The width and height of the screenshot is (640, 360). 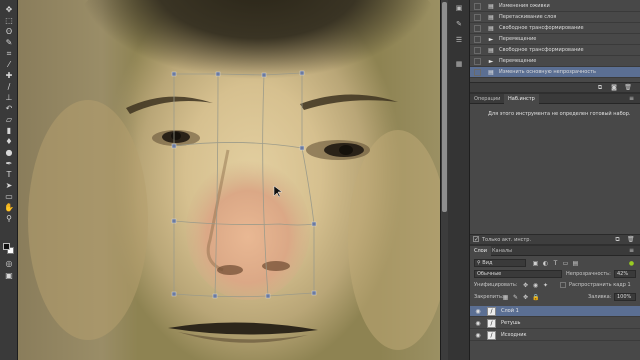 I want to click on brush-panel-icon: ✎, so click(x=459, y=24).